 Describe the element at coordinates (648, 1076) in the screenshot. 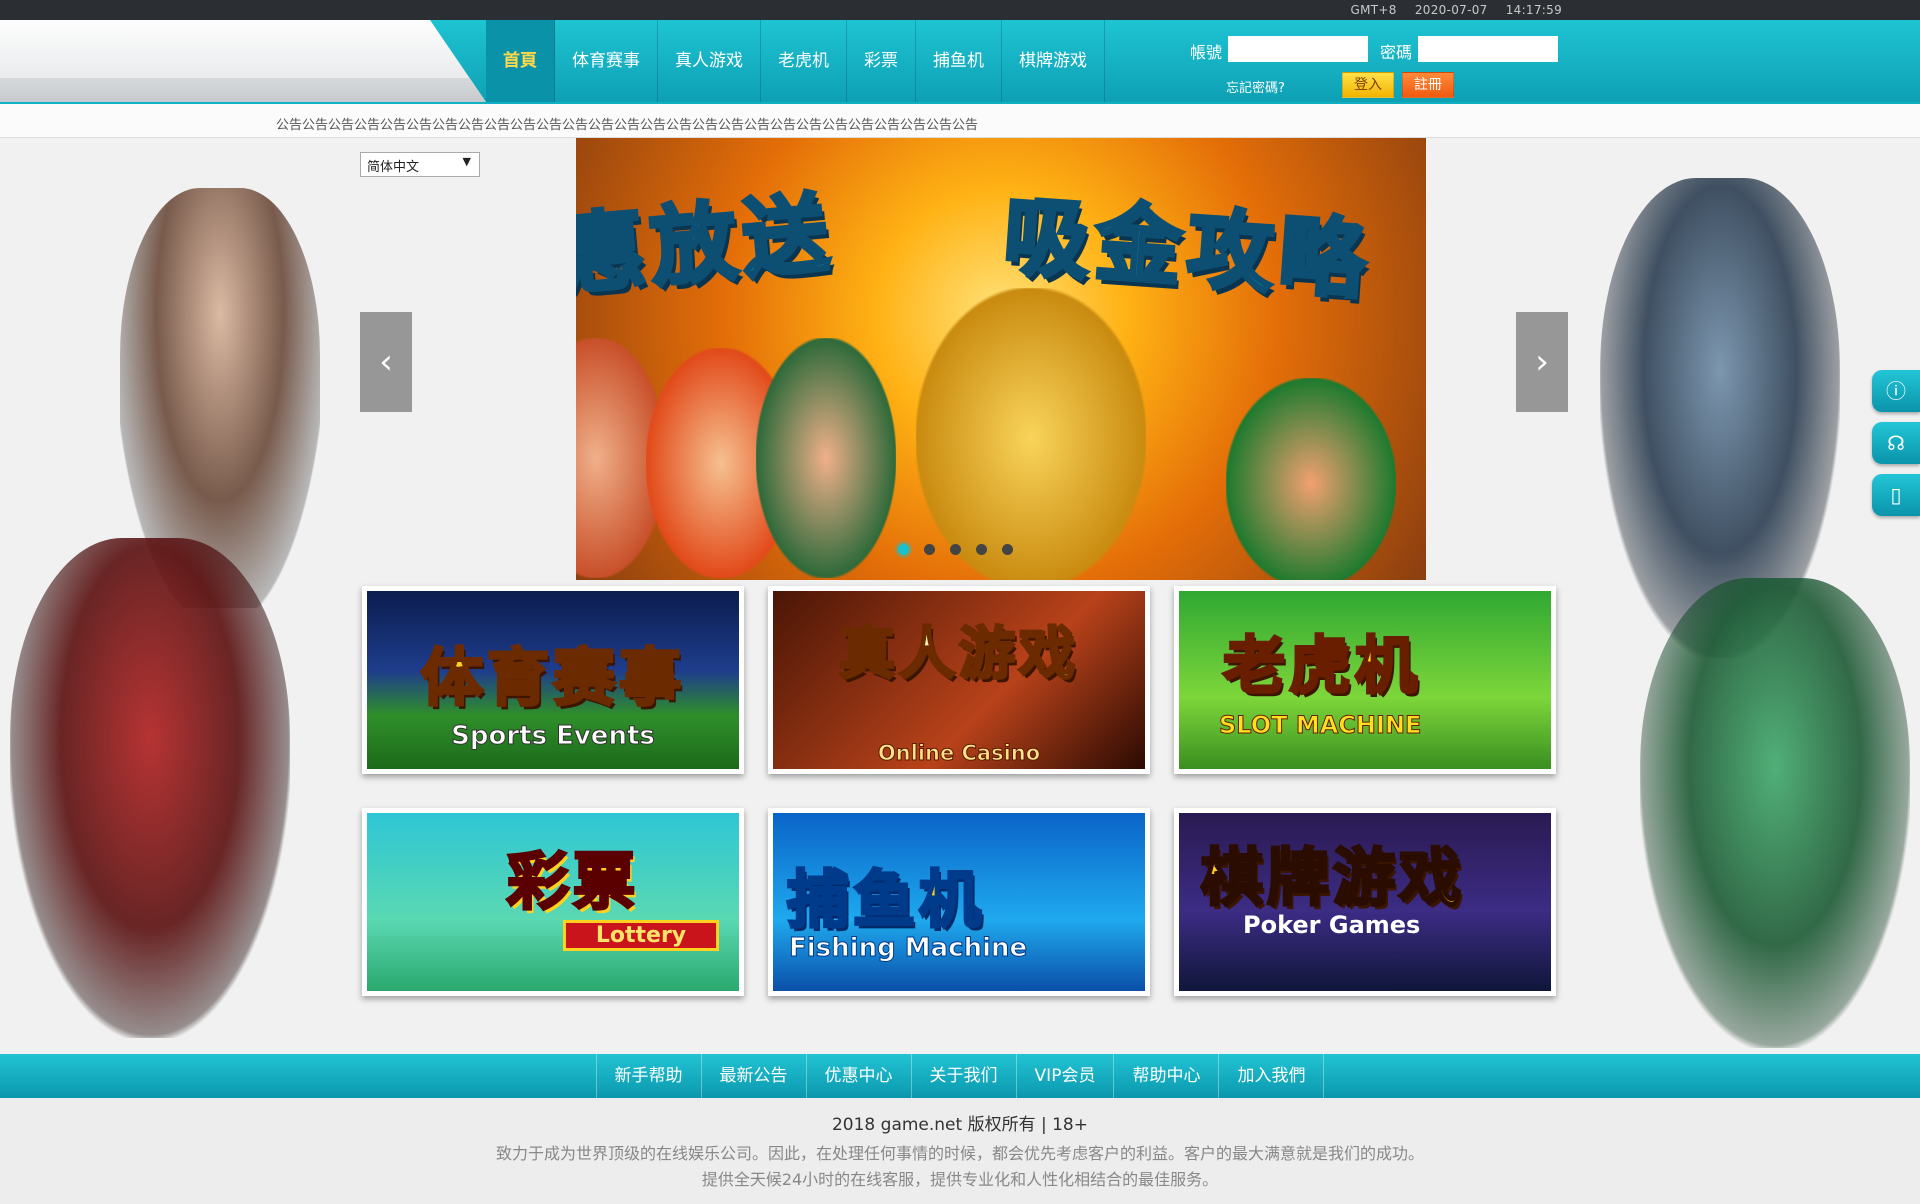

I see `footer-link-beginner-help: 新手帮助` at that location.